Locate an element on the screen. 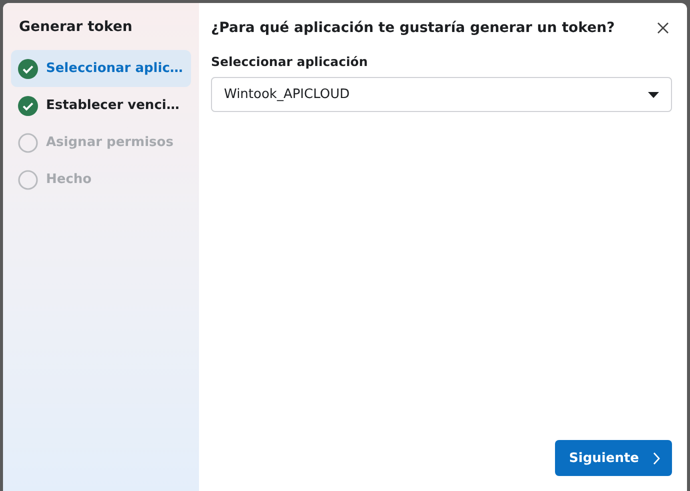 This screenshot has height=491, width=690. step-label: Asignar permisos is located at coordinates (110, 142).